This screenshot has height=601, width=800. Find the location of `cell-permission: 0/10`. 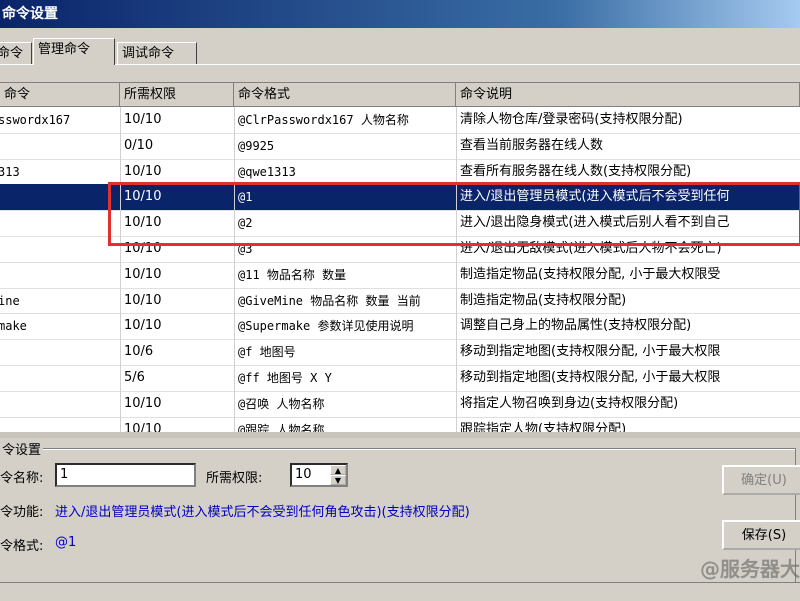

cell-permission: 0/10 is located at coordinates (139, 145).